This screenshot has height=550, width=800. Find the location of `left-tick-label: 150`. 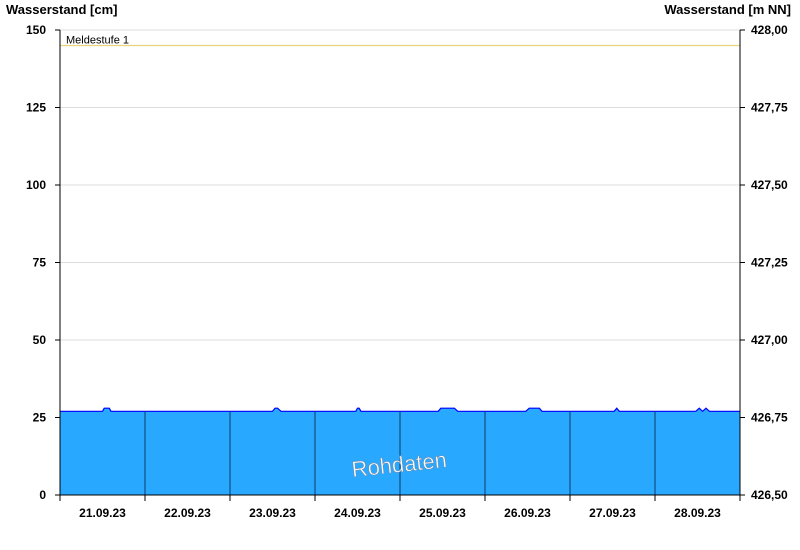

left-tick-label: 150 is located at coordinates (36, 30).